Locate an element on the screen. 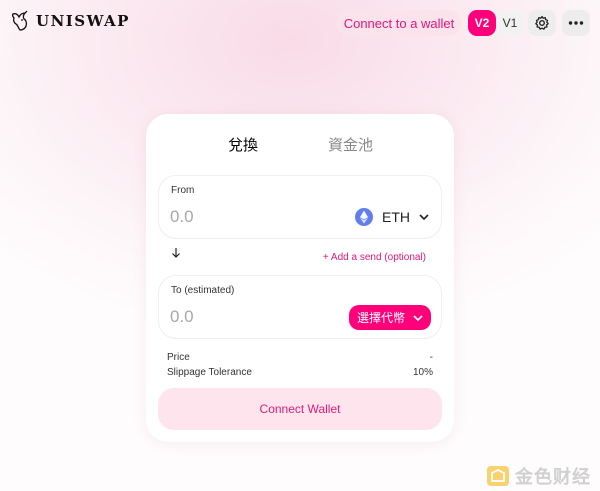  brand-logo: UNISWAP is located at coordinates (70, 21).